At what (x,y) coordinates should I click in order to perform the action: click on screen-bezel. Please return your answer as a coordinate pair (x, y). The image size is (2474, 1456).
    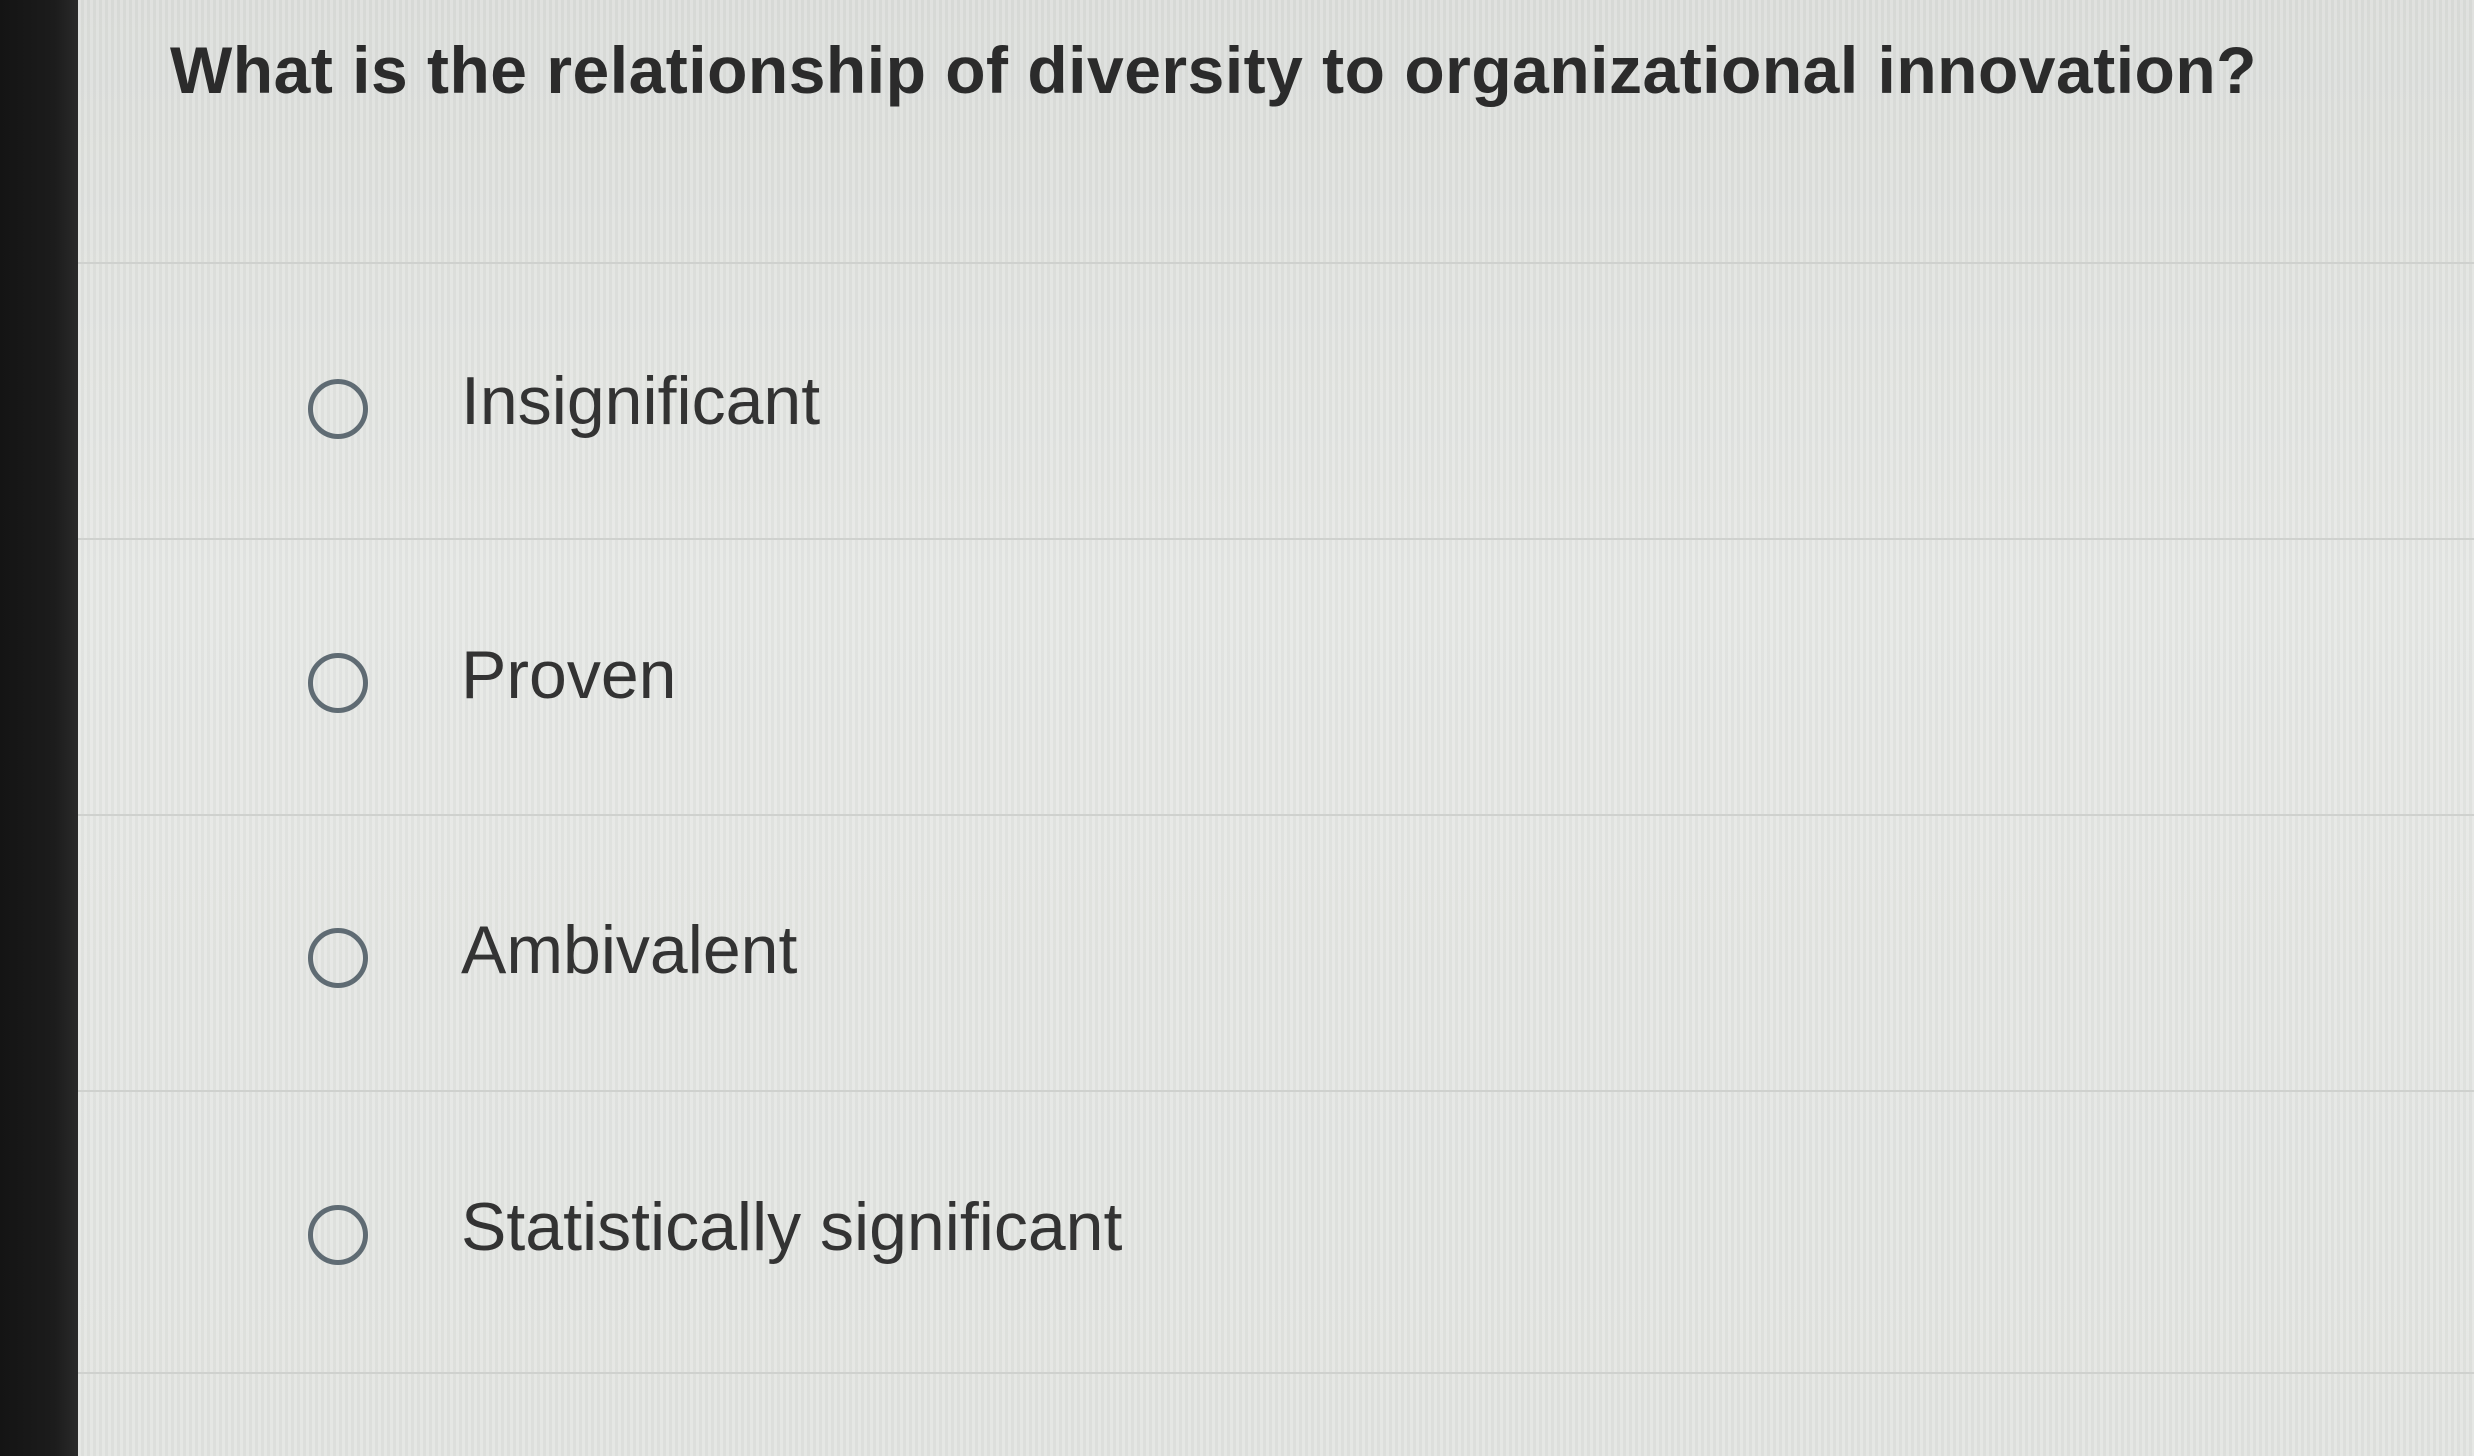
    Looking at the image, I should click on (39, 728).